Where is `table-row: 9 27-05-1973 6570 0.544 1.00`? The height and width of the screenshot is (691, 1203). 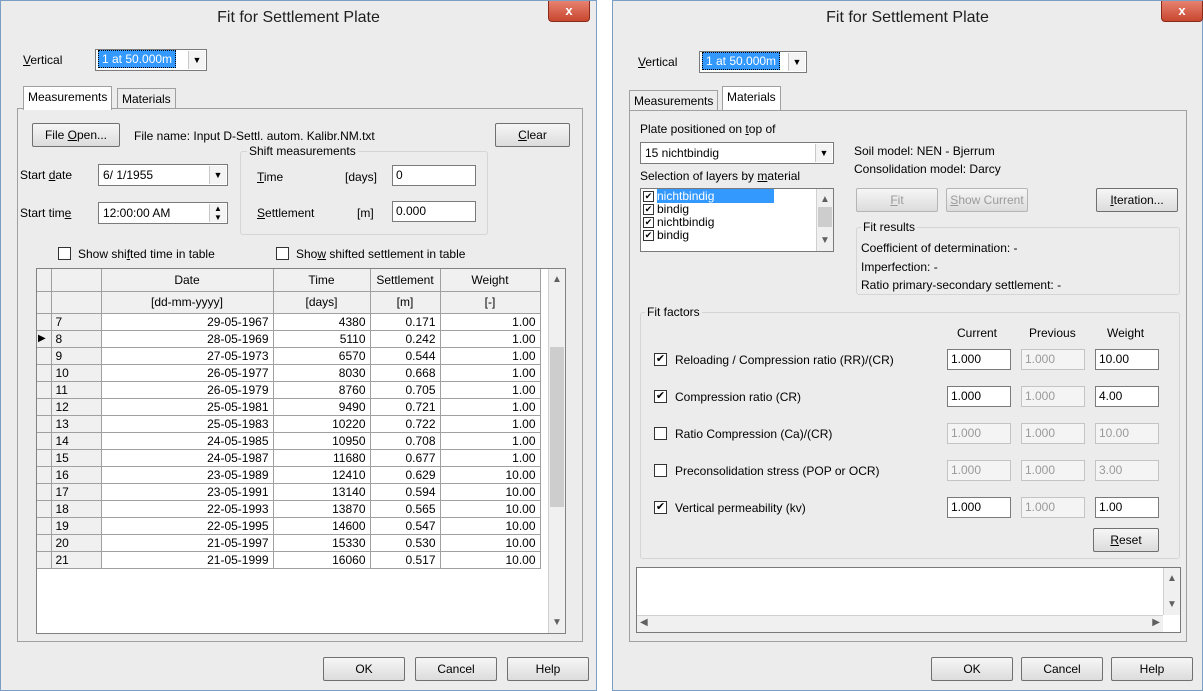
table-row: 9 27-05-1973 6570 0.544 1.00 is located at coordinates (289, 356).